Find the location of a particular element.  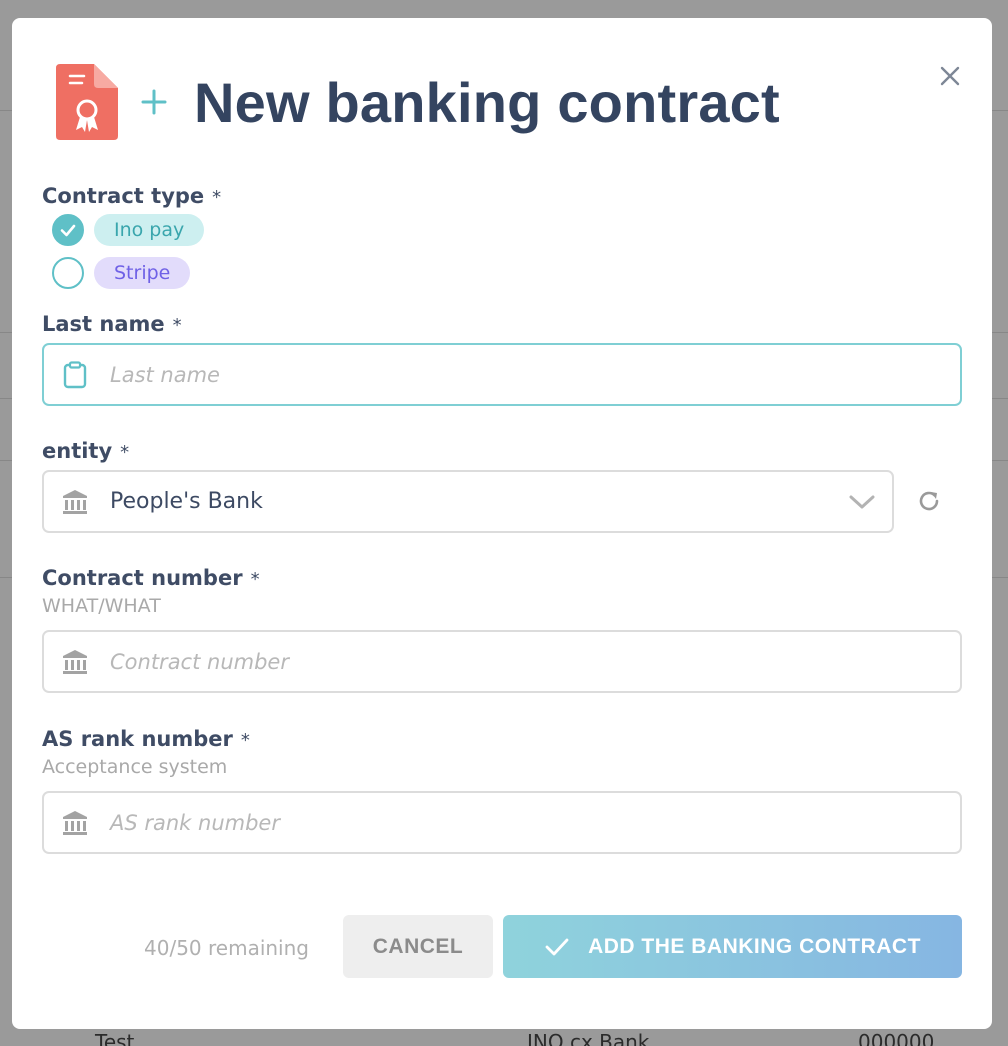

ino-pay-chip: Ino pay is located at coordinates (149, 230).